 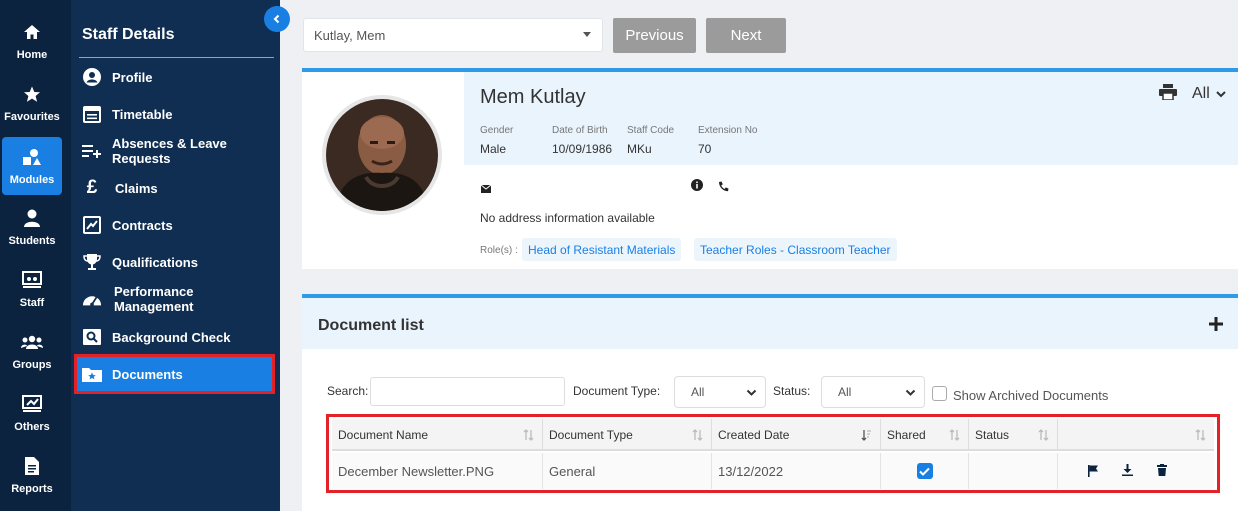 What do you see at coordinates (1221, 94) in the screenshot?
I see `chevron-down-icon` at bounding box center [1221, 94].